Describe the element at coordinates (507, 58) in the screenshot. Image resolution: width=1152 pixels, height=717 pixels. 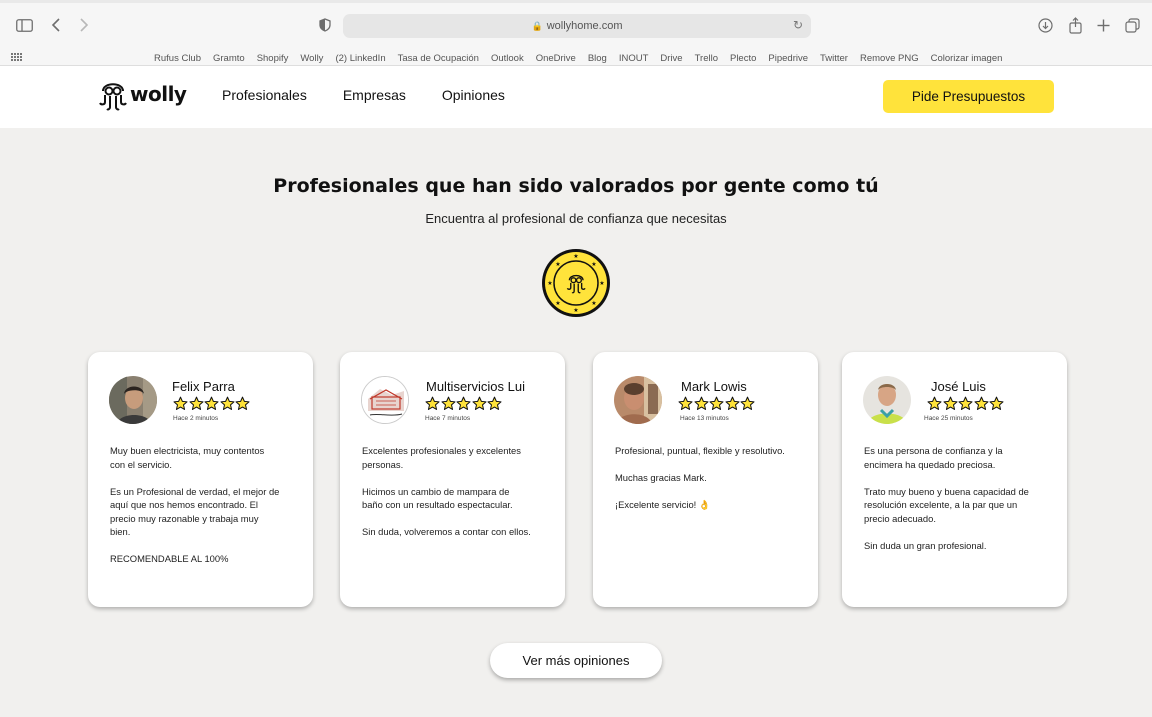
I see `bookmark-item: Outlook` at that location.